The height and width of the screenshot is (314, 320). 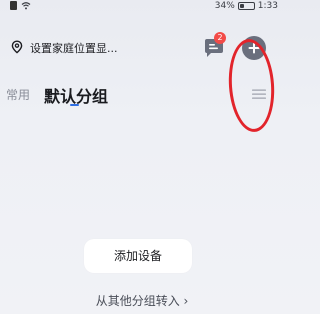 What do you see at coordinates (18, 94) in the screenshot?
I see `tab-common: 常用` at bounding box center [18, 94].